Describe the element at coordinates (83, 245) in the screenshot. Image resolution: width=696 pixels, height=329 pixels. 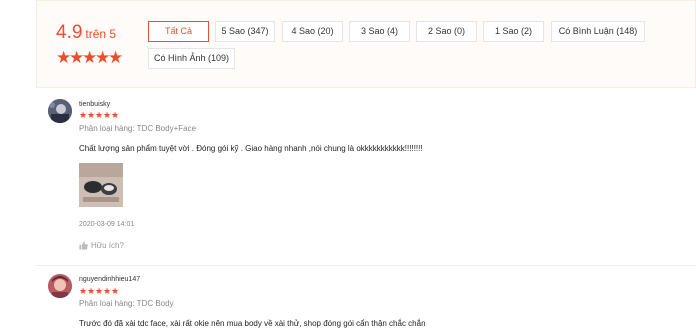
I see `thumbs-up-icon` at that location.